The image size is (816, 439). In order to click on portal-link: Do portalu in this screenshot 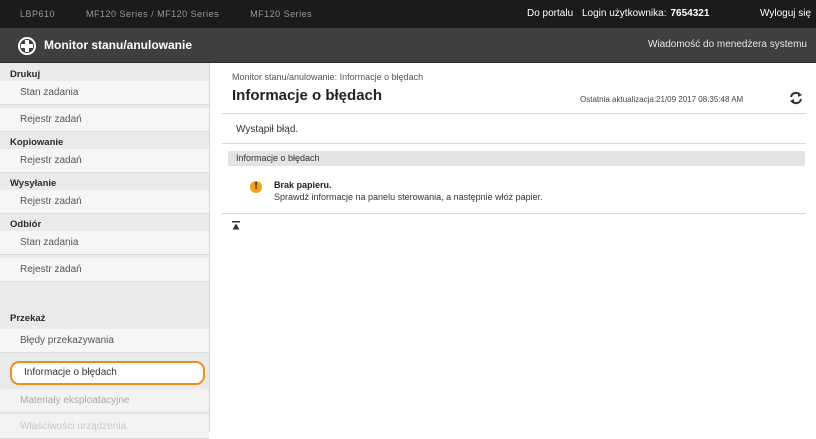, I will do `click(550, 13)`.